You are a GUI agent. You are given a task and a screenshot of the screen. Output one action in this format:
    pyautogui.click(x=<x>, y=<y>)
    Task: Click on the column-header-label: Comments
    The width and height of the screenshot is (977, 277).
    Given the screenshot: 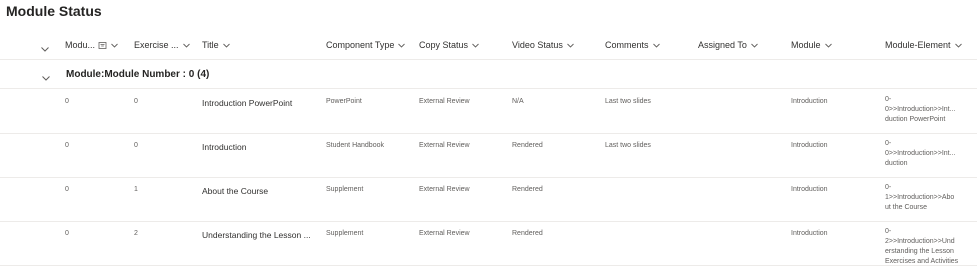 What is the action you would take?
    pyautogui.click(x=627, y=45)
    